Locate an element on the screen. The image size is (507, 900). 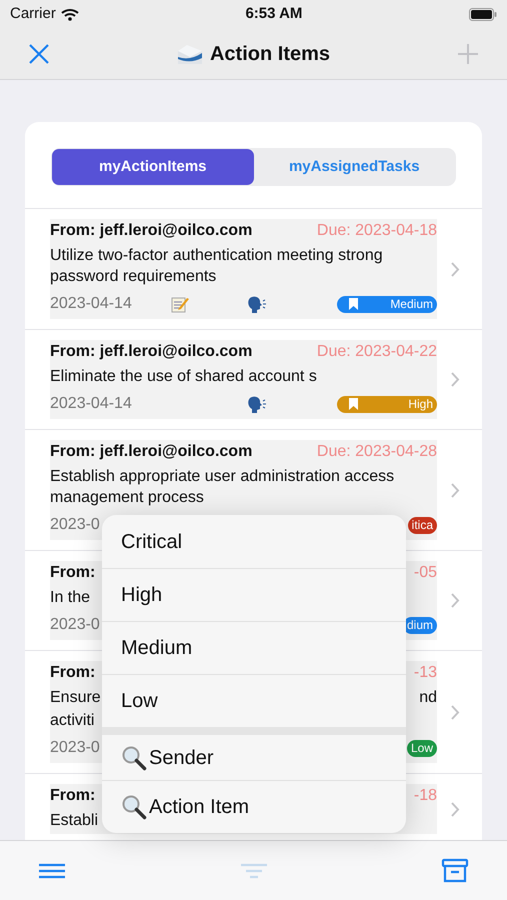
due-date: Due: 2023-04-28 is located at coordinates (376, 452).